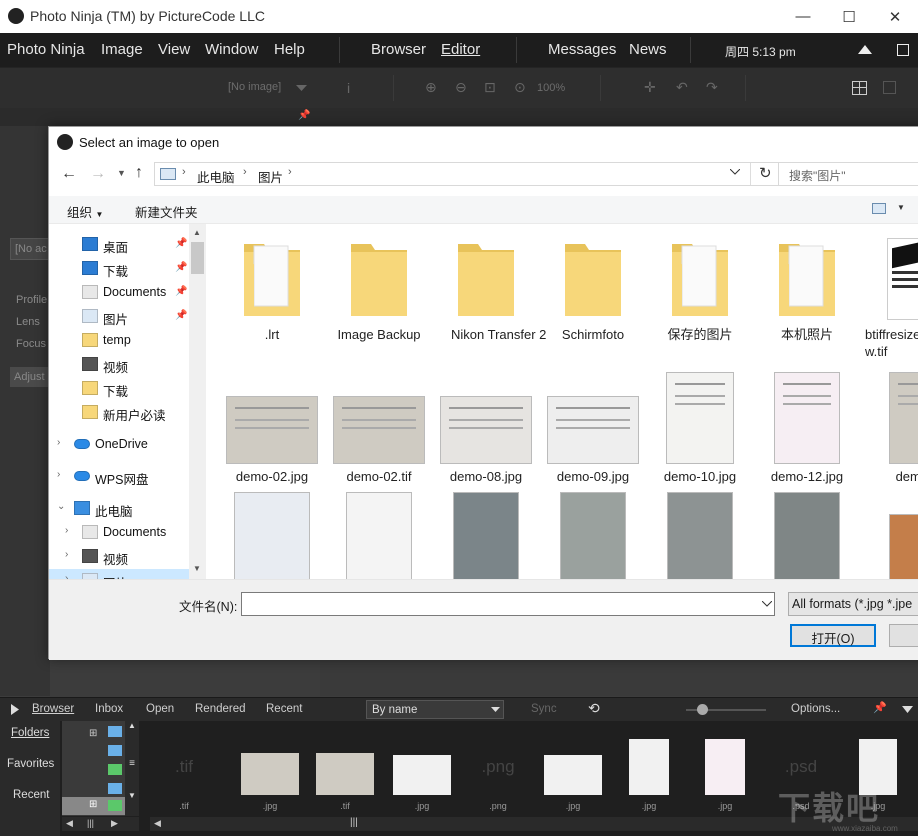 Image resolution: width=918 pixels, height=836 pixels. What do you see at coordinates (889, 87) in the screenshot?
I see `compare-icon` at bounding box center [889, 87].